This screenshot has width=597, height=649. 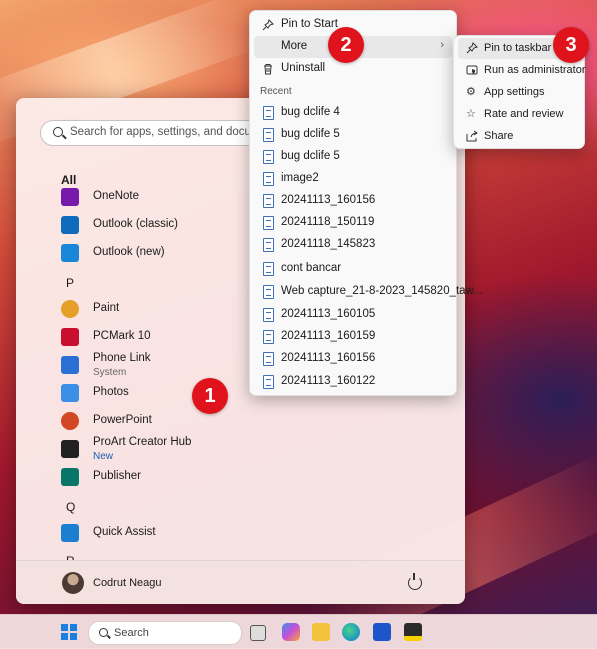 What do you see at coordinates (276, 91) in the screenshot?
I see `recent-heading: Recent` at bounding box center [276, 91].